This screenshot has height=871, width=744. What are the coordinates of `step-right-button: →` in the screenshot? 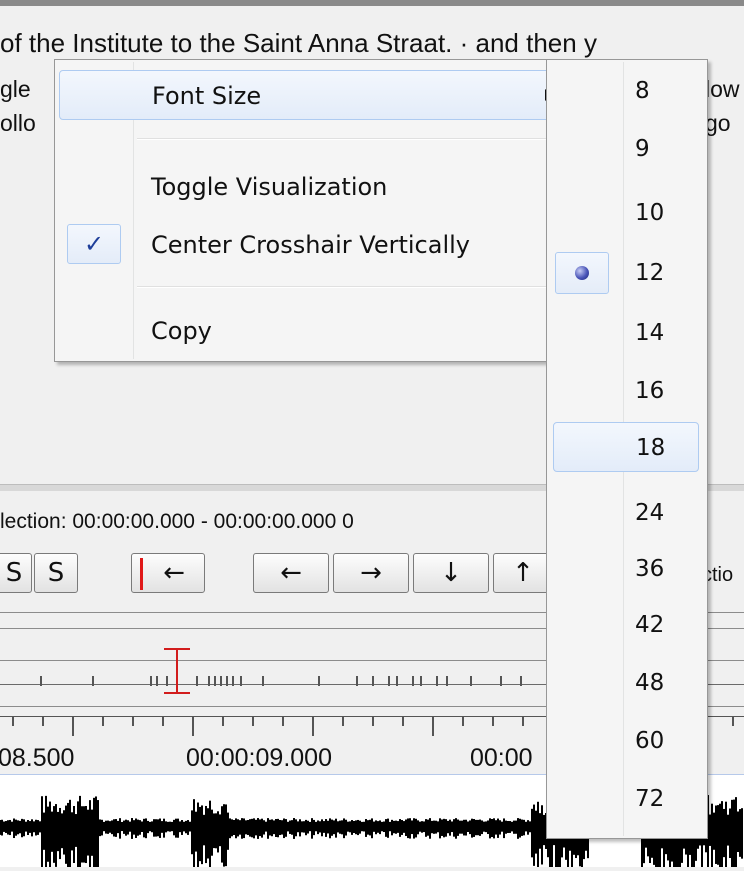 It's located at (371, 573).